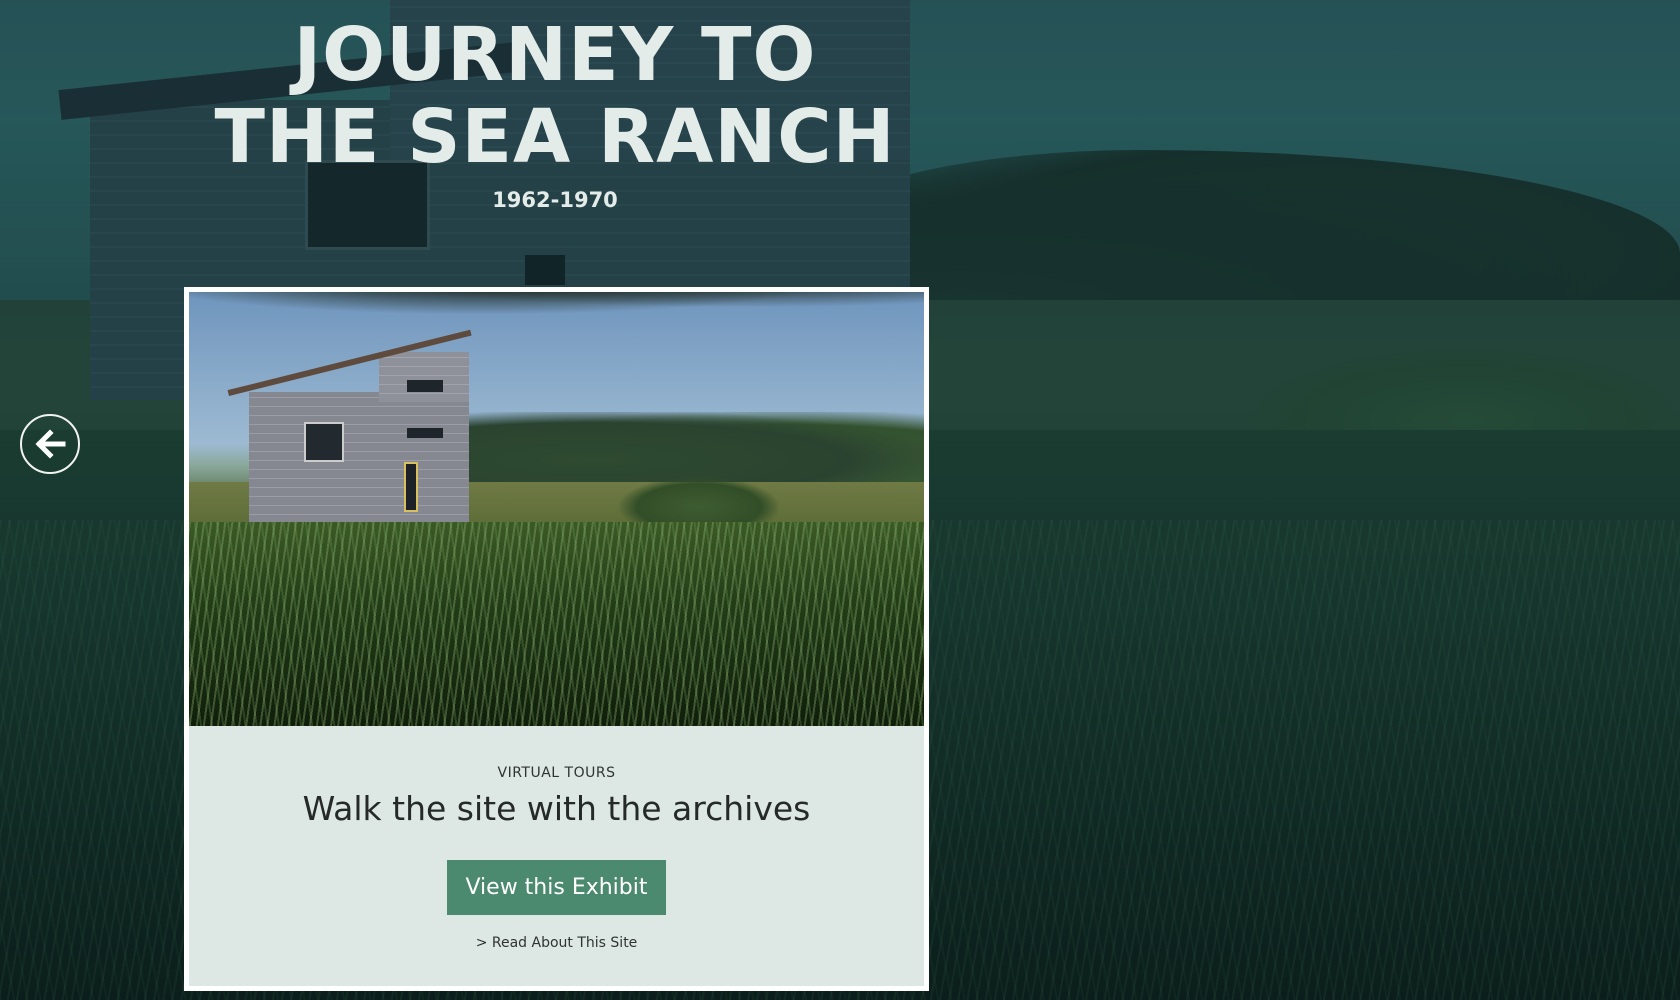 The height and width of the screenshot is (1000, 1680). I want to click on title-line-1: JOURNEY TO, so click(555, 55).